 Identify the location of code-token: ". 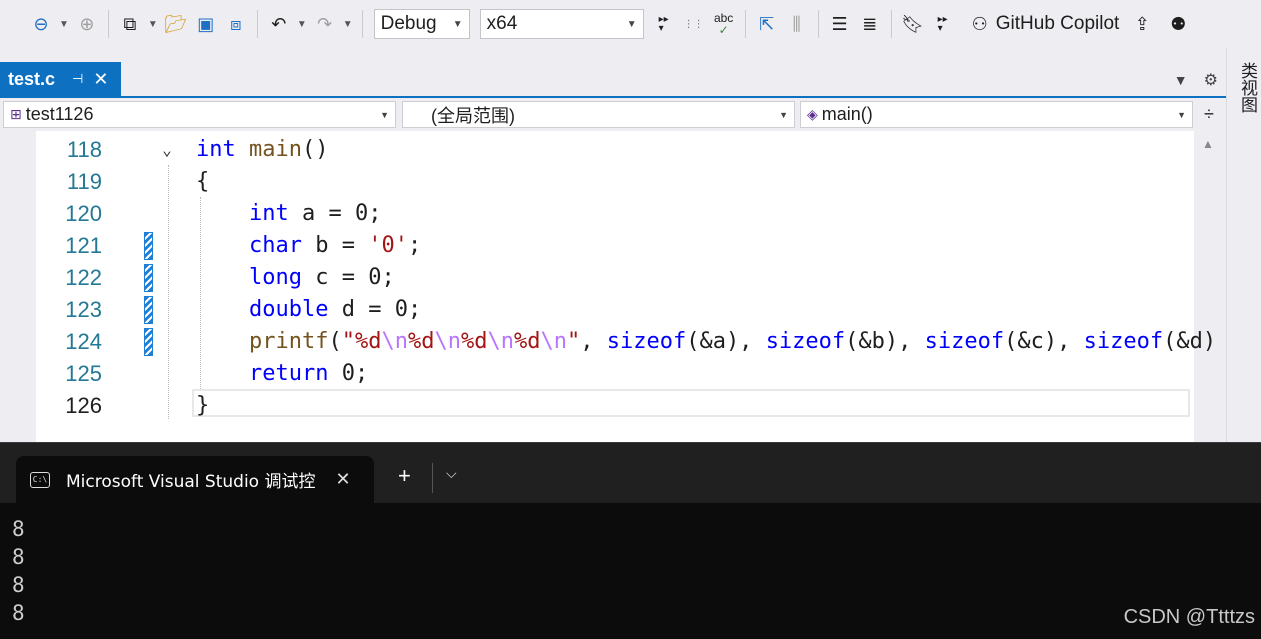
(573, 341).